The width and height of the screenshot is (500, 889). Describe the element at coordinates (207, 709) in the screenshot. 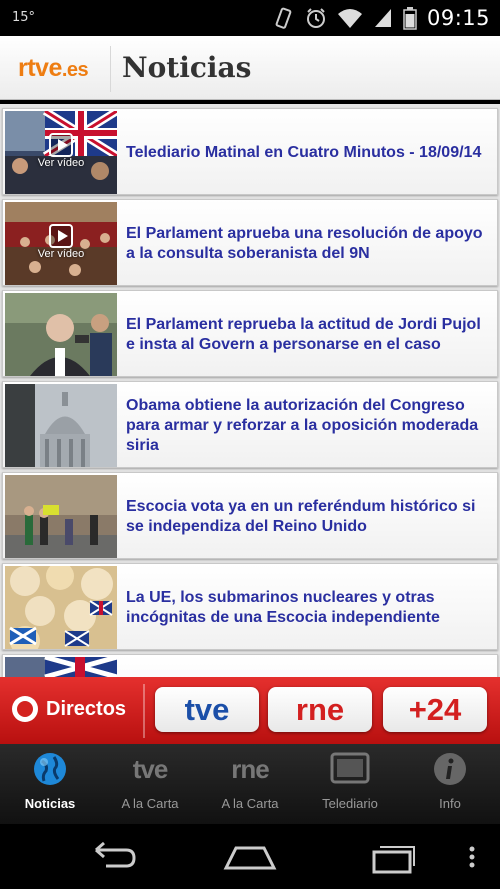

I see `live-tve-button: tve` at that location.